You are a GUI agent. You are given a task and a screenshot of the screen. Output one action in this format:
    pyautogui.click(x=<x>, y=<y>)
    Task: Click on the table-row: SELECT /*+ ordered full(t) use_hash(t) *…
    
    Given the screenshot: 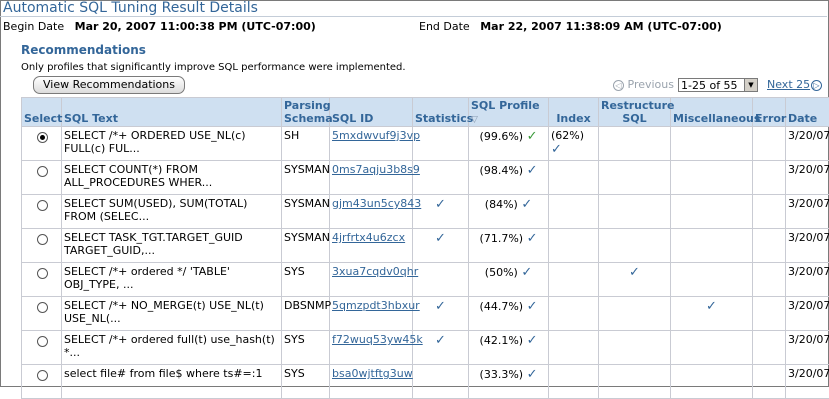 What is the action you would take?
    pyautogui.click(x=425, y=348)
    